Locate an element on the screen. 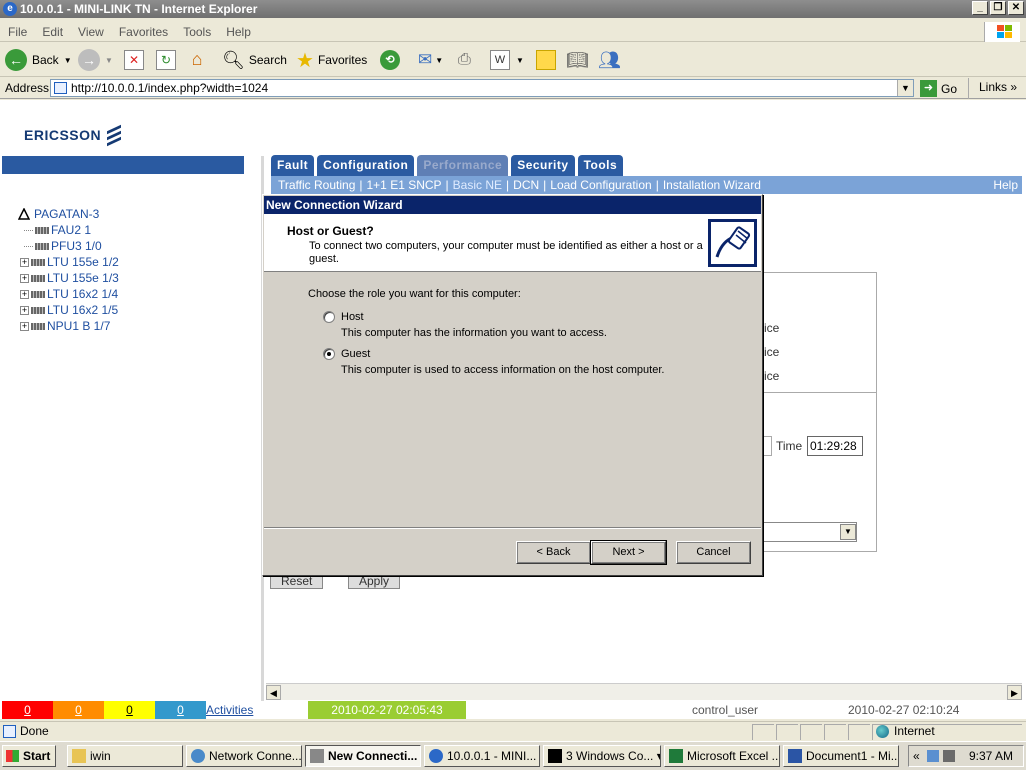  tray-expand-icon: « is located at coordinates (916, 756).